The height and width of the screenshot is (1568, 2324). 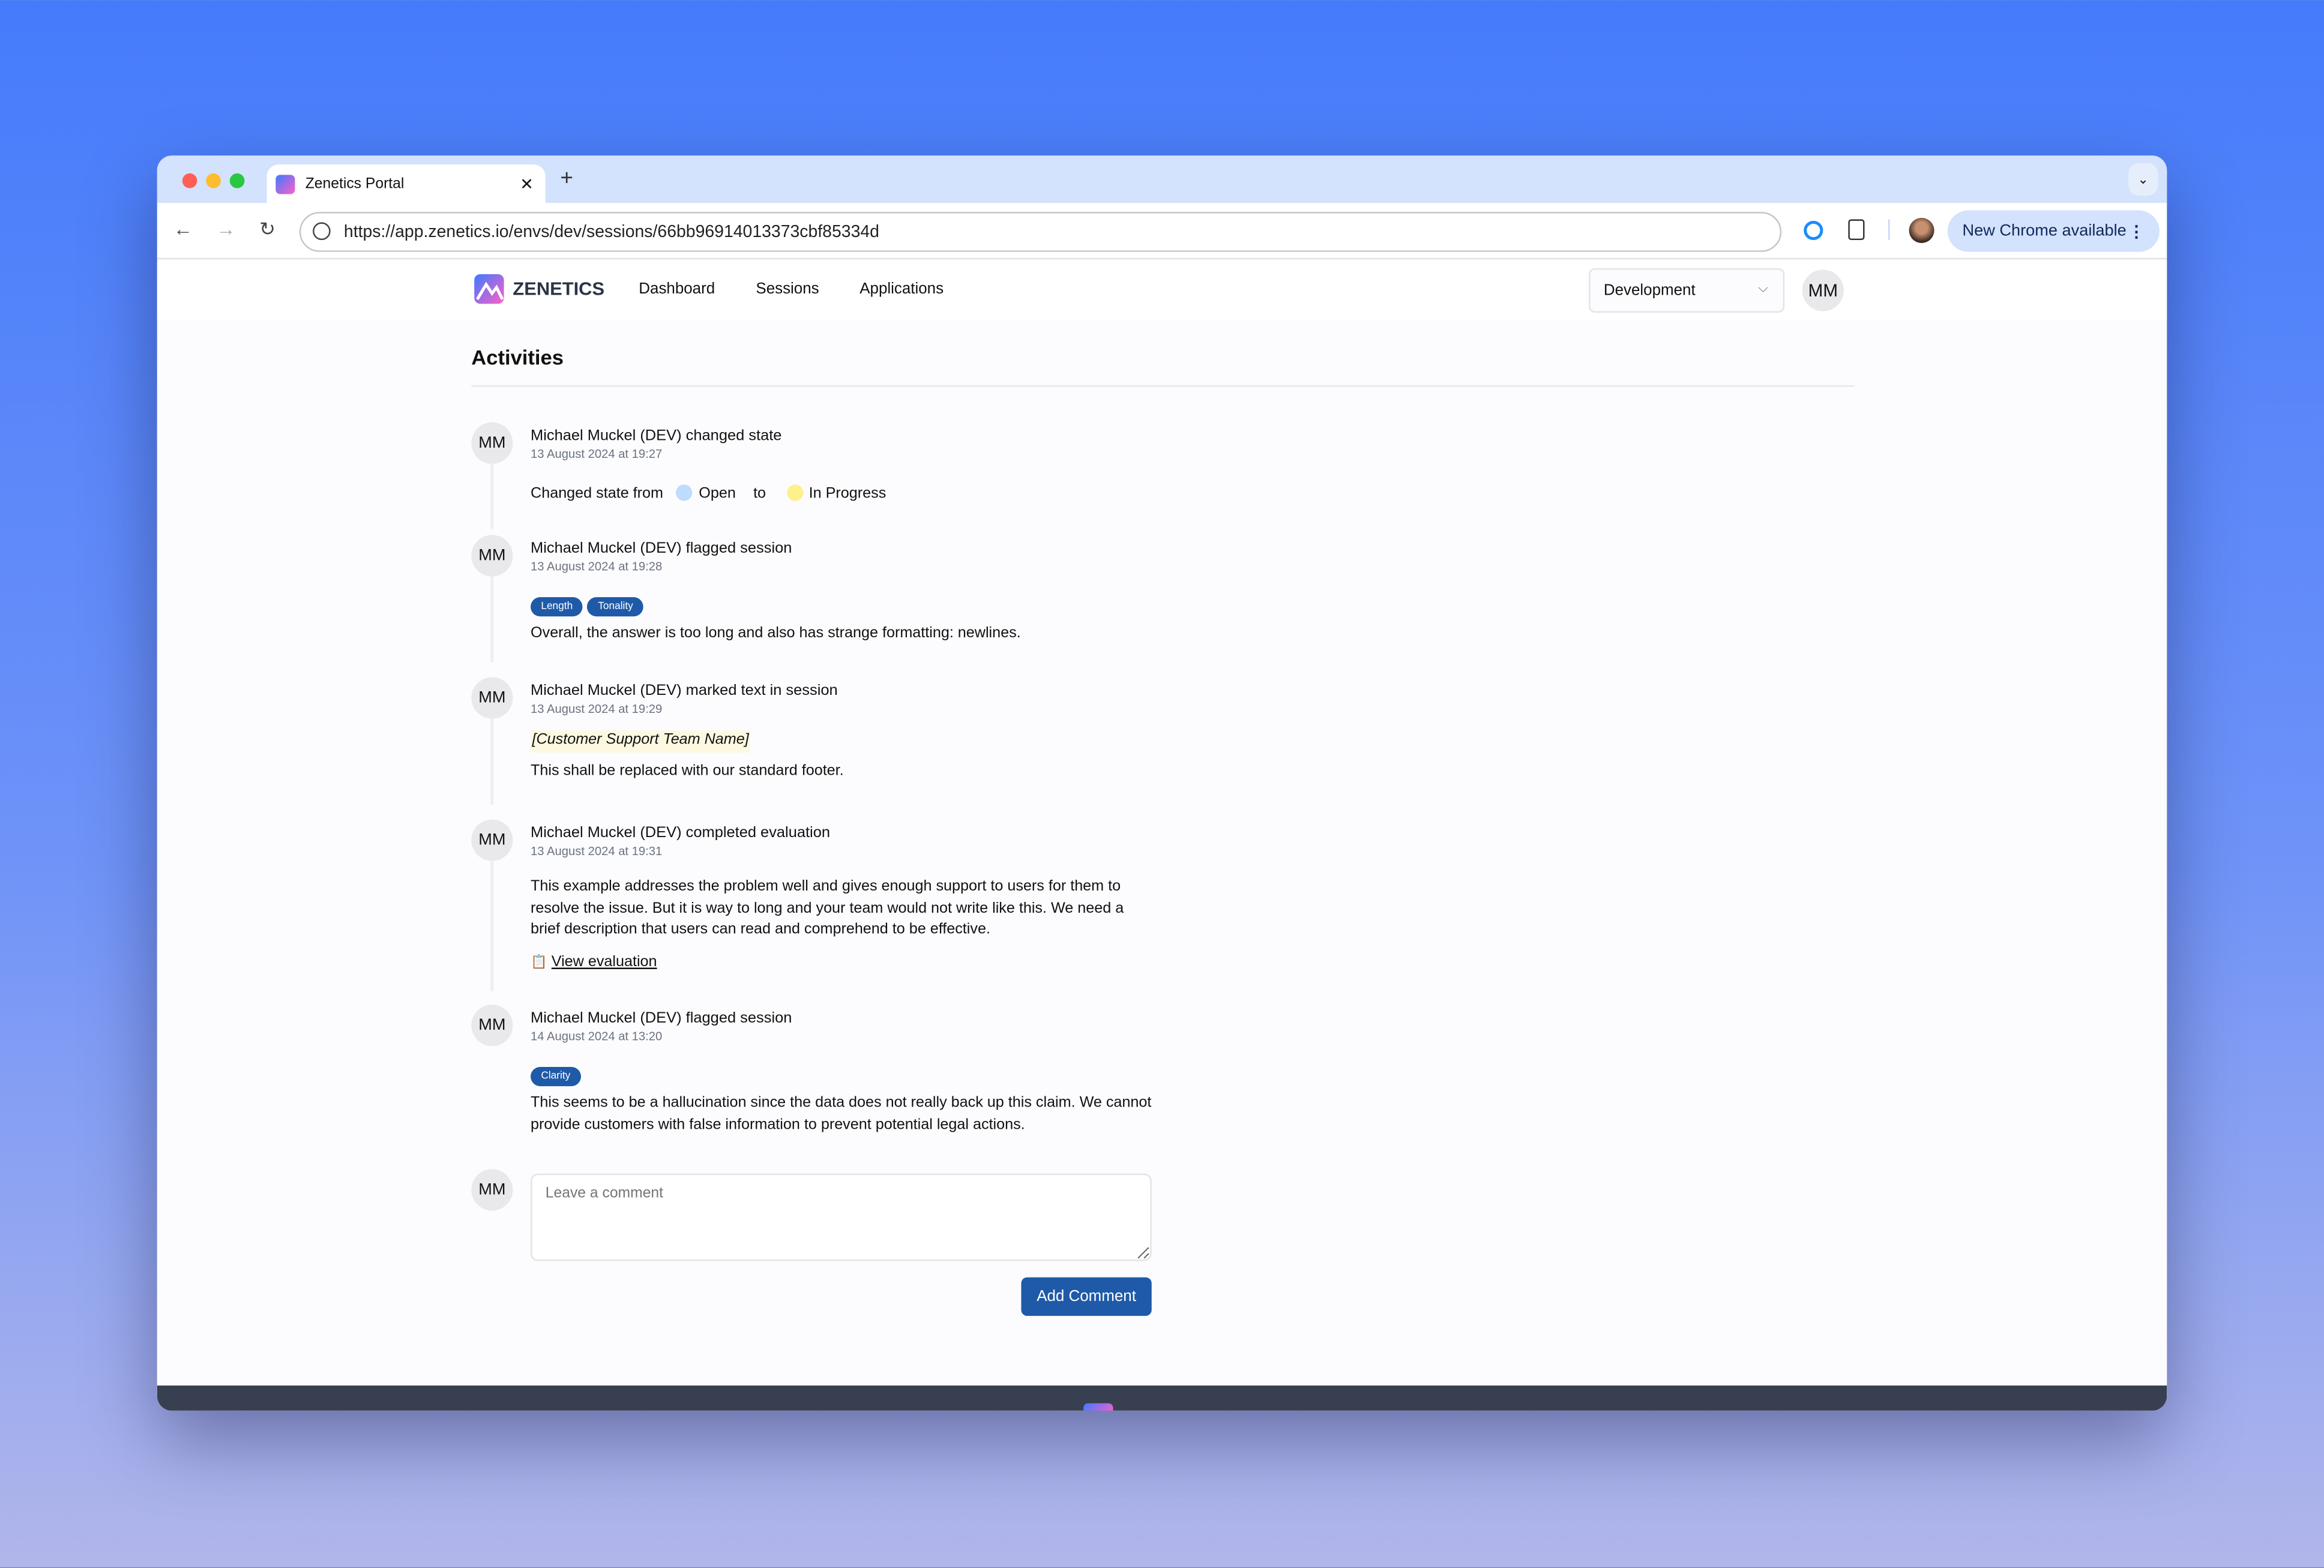 What do you see at coordinates (794, 492) in the screenshot?
I see `in-progress-state-dot-icon` at bounding box center [794, 492].